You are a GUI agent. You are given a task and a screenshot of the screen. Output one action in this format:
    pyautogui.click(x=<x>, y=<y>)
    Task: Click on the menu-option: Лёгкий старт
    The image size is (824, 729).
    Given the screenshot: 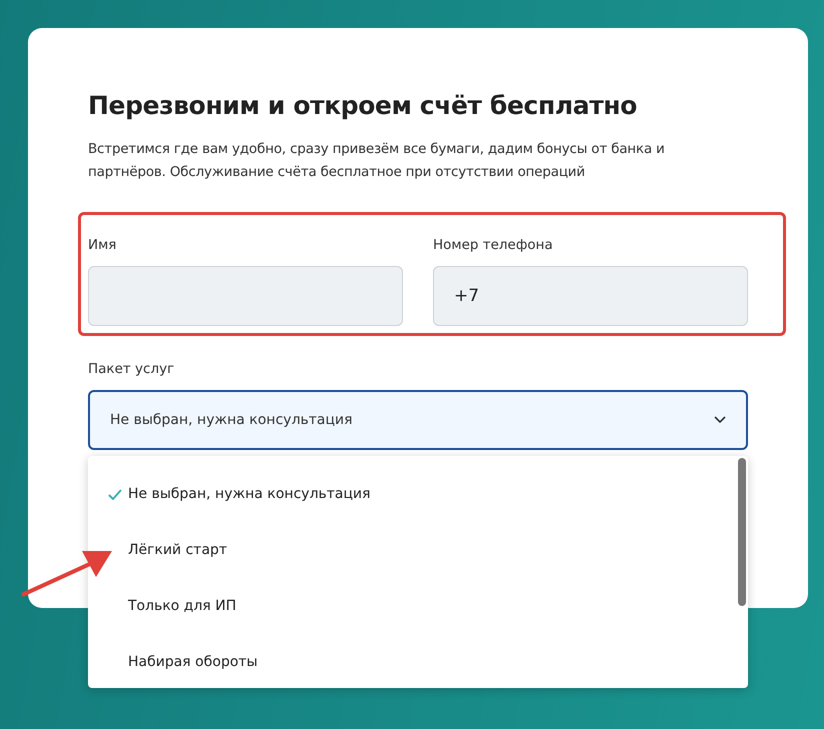 What is the action you would take?
    pyautogui.click(x=418, y=550)
    